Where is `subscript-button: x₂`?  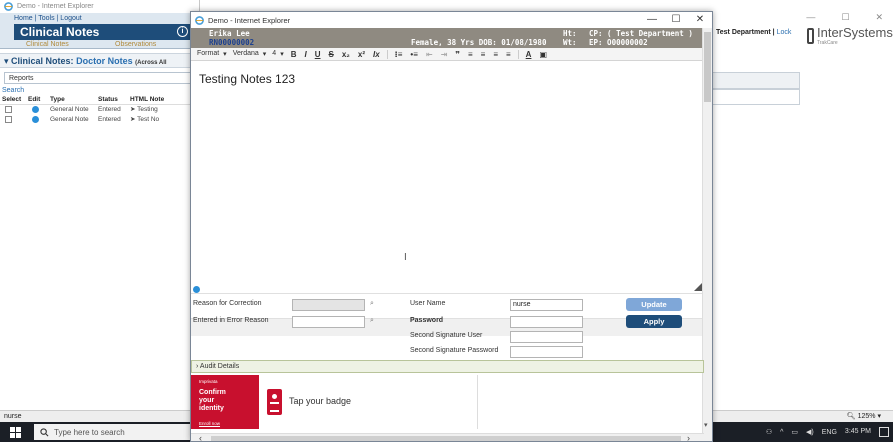
subscript-button: x₂ is located at coordinates (346, 54).